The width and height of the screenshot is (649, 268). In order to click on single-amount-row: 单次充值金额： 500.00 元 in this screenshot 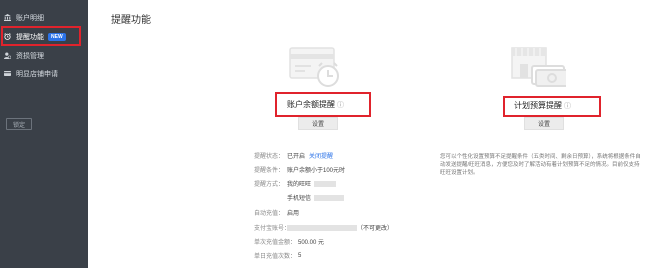, I will do `click(289, 243)`.